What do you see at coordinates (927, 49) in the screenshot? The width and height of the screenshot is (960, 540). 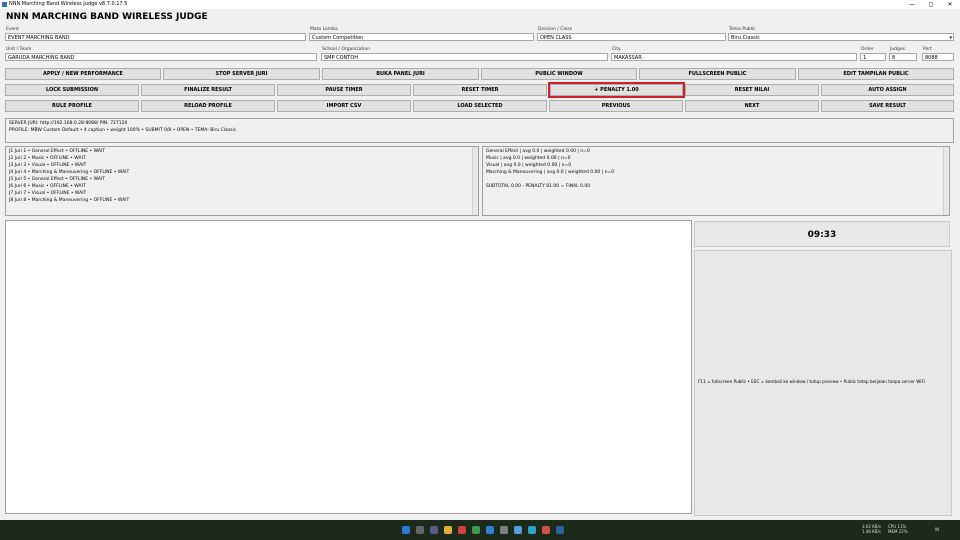 I see `port-label: Port` at bounding box center [927, 49].